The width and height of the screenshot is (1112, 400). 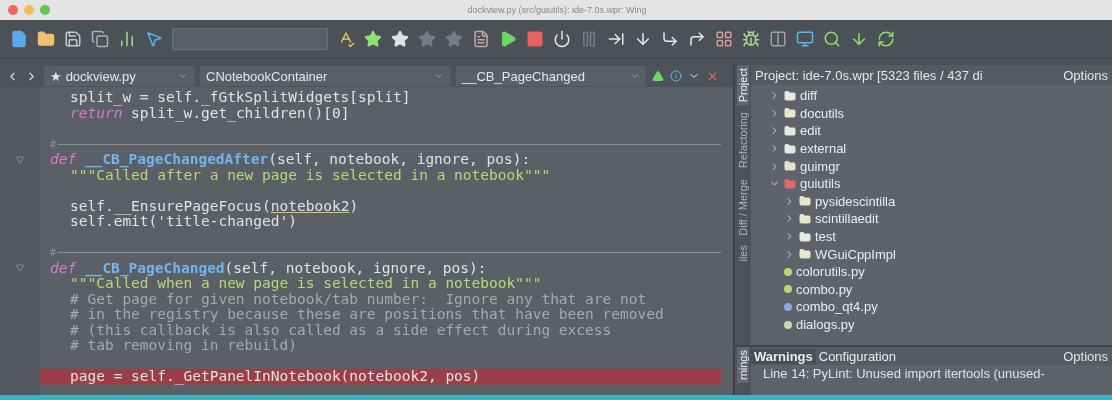 I want to click on chart-icon, so click(x=127, y=39).